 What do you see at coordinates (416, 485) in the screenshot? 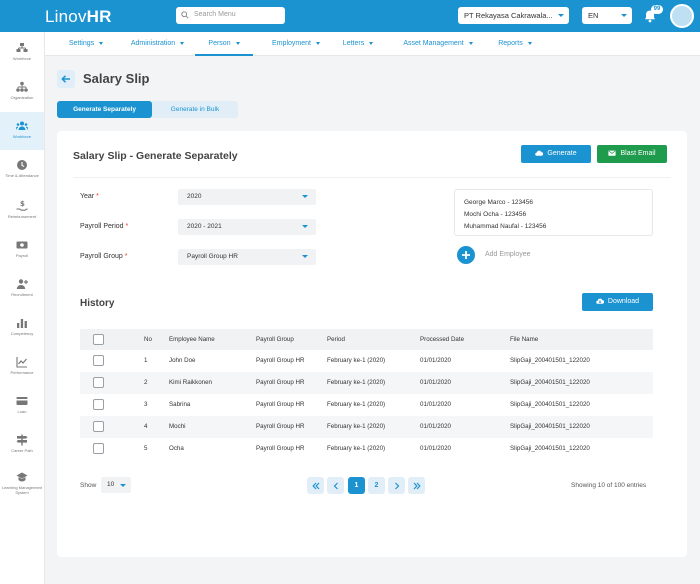
I see `last-page-button` at bounding box center [416, 485].